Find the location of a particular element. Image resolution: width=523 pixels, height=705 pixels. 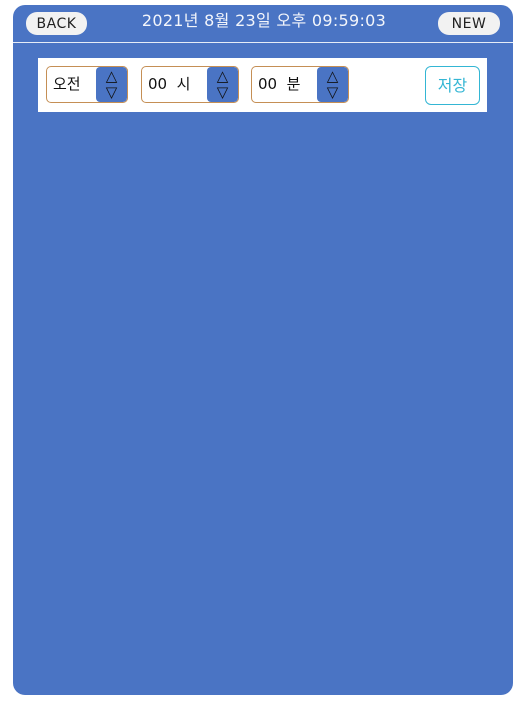

hour-down-icon: ▽ is located at coordinates (222, 92).